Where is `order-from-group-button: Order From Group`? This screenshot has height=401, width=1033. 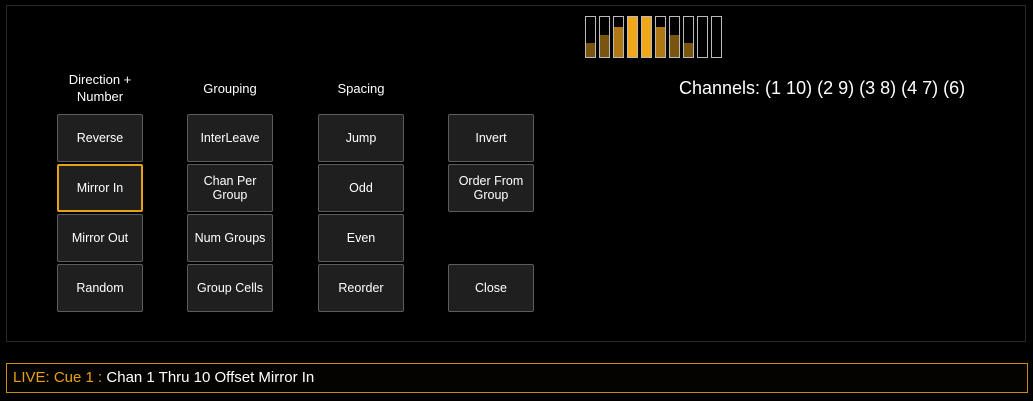 order-from-group-button: Order From Group is located at coordinates (491, 188).